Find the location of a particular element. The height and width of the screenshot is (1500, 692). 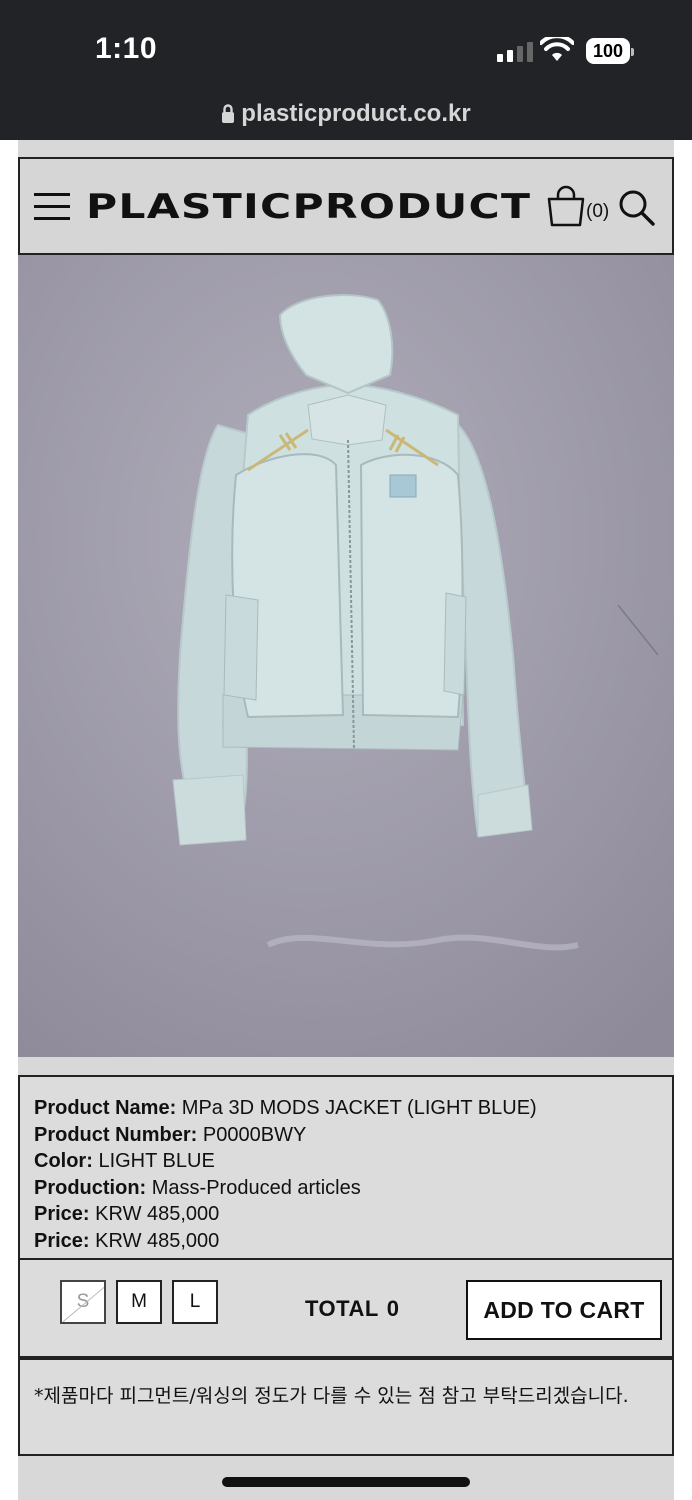

status-bar: 1:10 100 plasticproduct.co.kr is located at coordinates (346, 70).